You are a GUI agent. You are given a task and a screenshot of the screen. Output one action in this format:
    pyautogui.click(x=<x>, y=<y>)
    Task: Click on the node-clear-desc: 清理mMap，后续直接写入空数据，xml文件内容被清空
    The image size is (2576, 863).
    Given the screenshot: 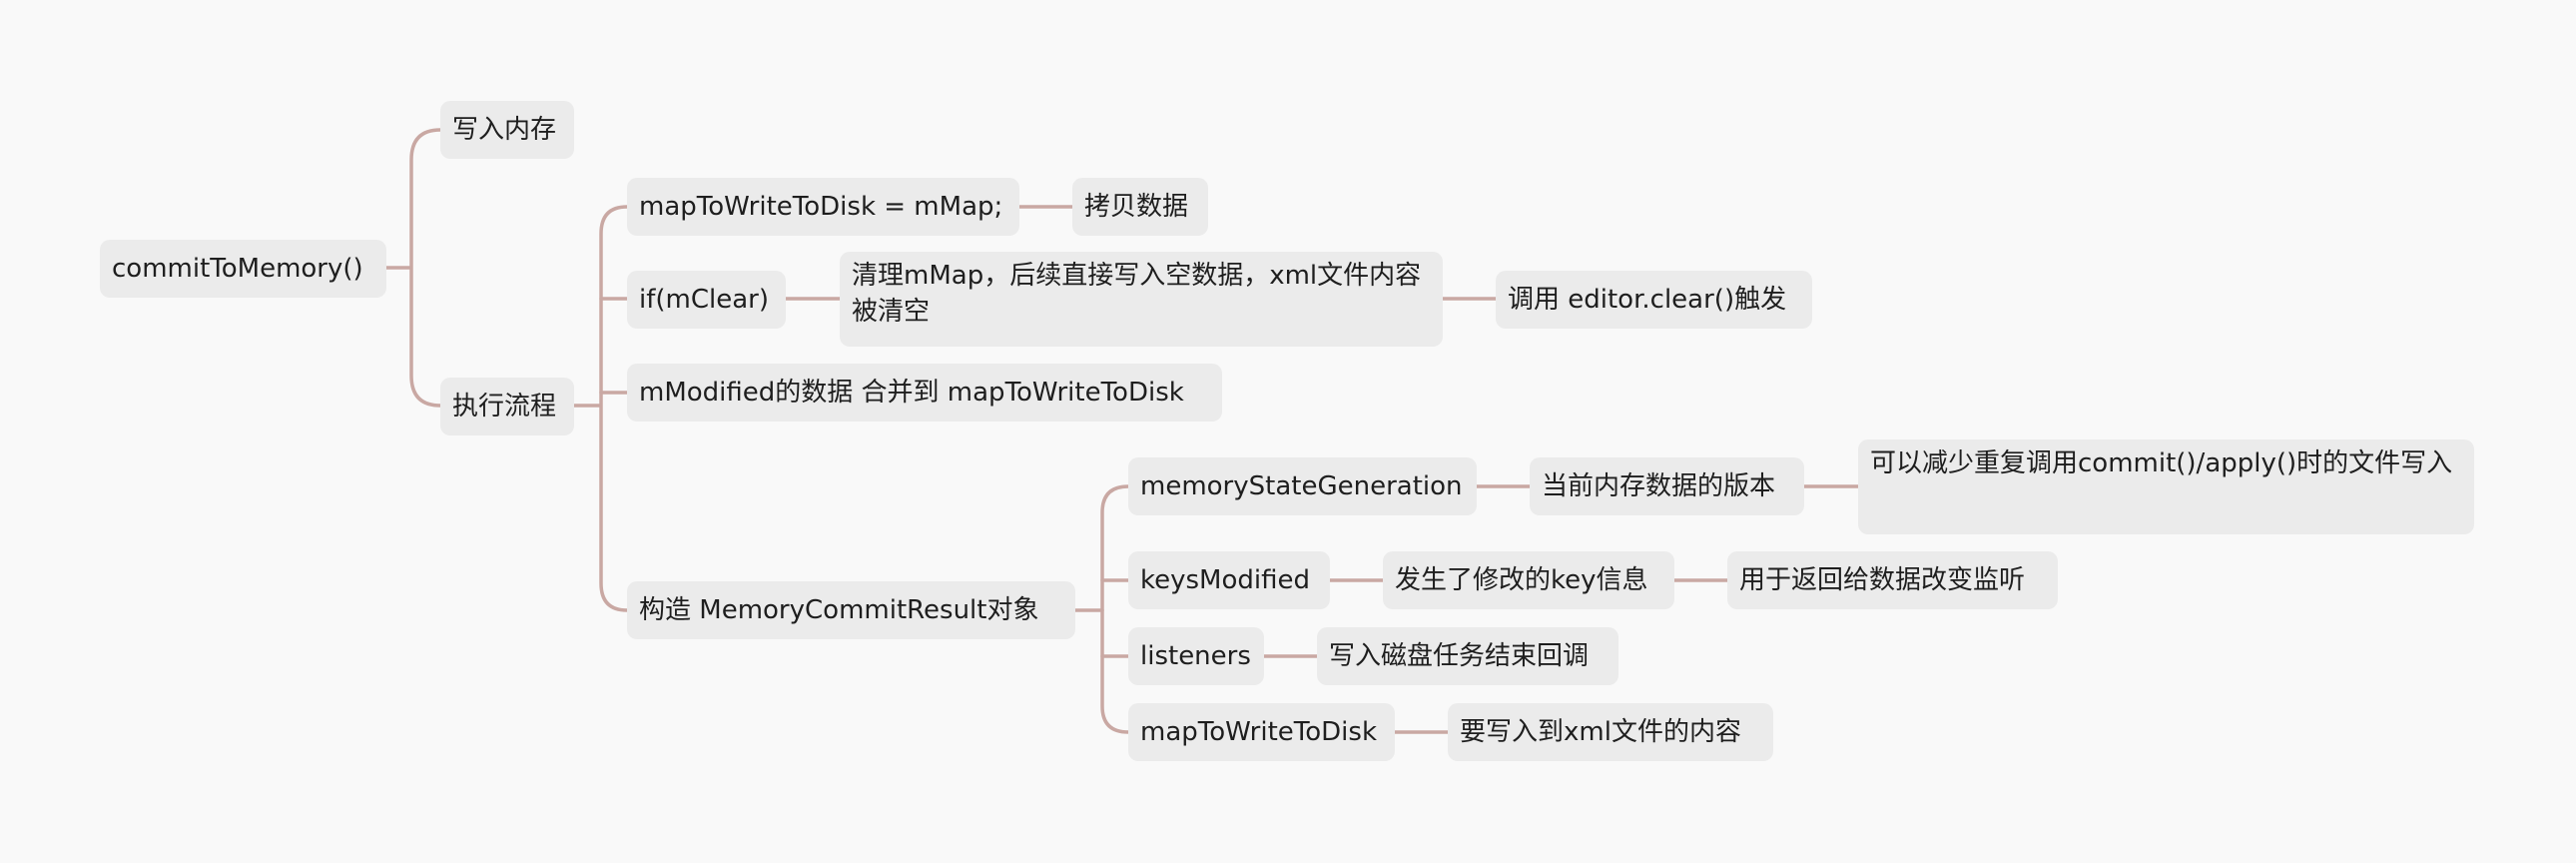 What is the action you would take?
    pyautogui.click(x=1141, y=299)
    